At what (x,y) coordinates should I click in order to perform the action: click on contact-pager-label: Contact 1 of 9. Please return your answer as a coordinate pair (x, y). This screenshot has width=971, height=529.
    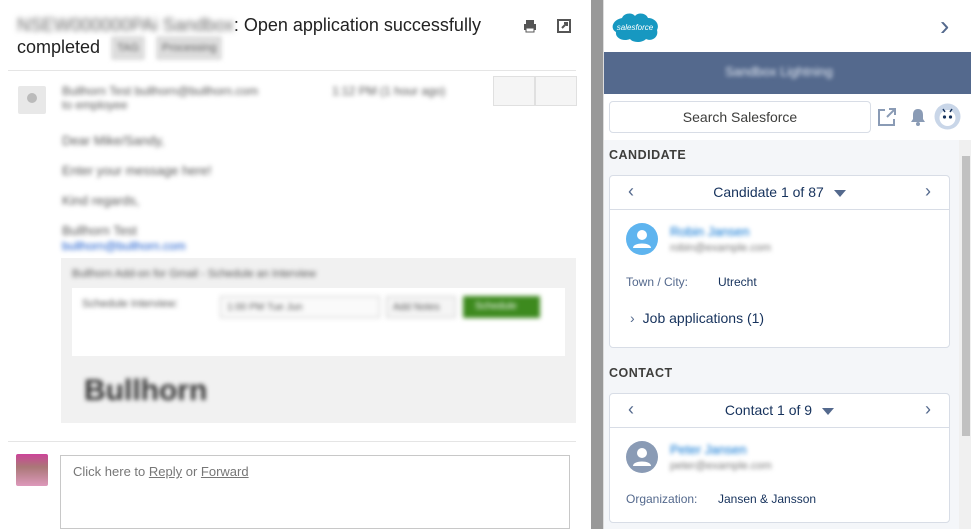
    Looking at the image, I should click on (768, 410).